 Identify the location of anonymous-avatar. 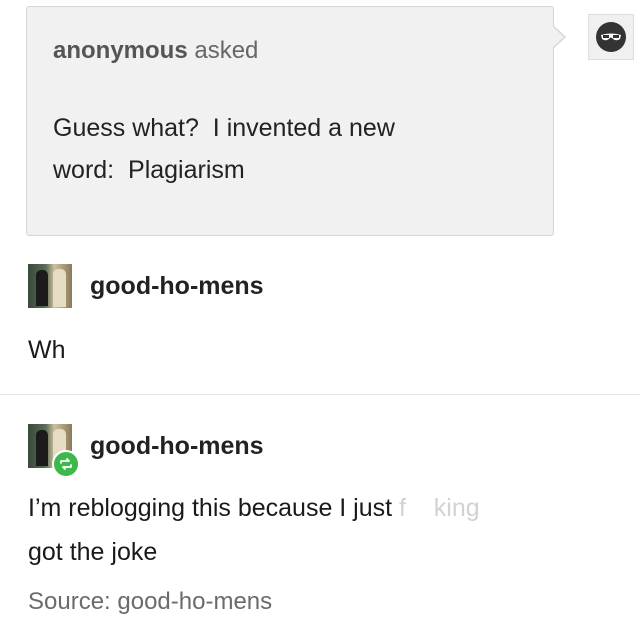
(611, 37).